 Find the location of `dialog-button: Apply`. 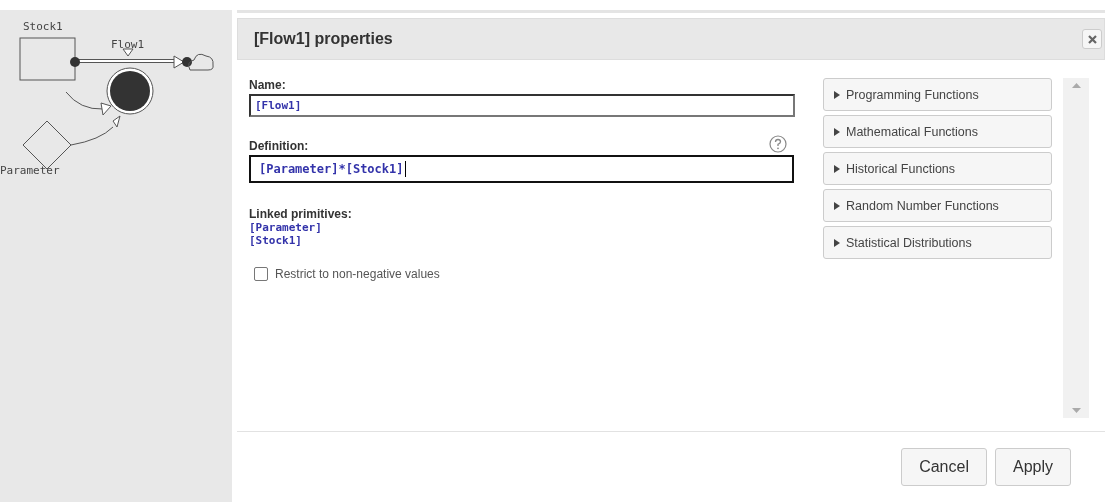

dialog-button: Apply is located at coordinates (1032, 467).